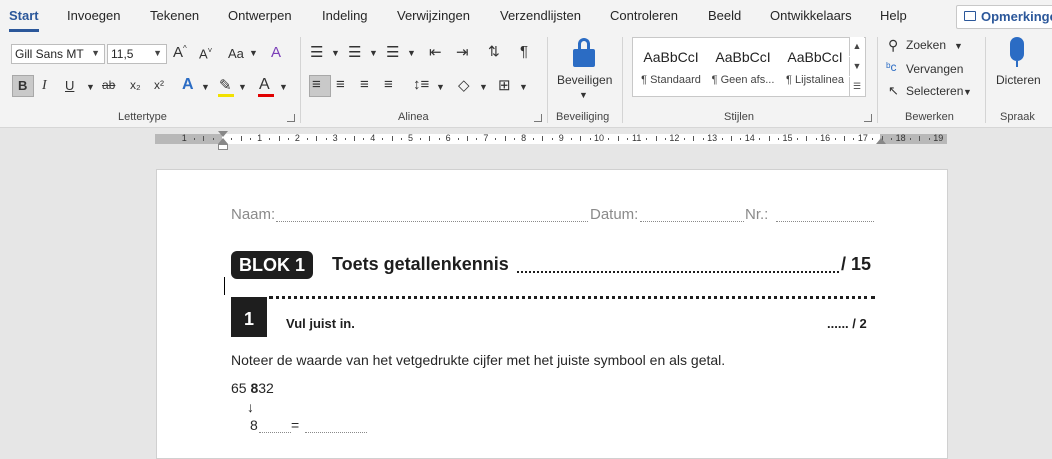 This screenshot has height=459, width=1052. Describe the element at coordinates (264, 85) in the screenshot. I see `font-color-icon: A` at that location.